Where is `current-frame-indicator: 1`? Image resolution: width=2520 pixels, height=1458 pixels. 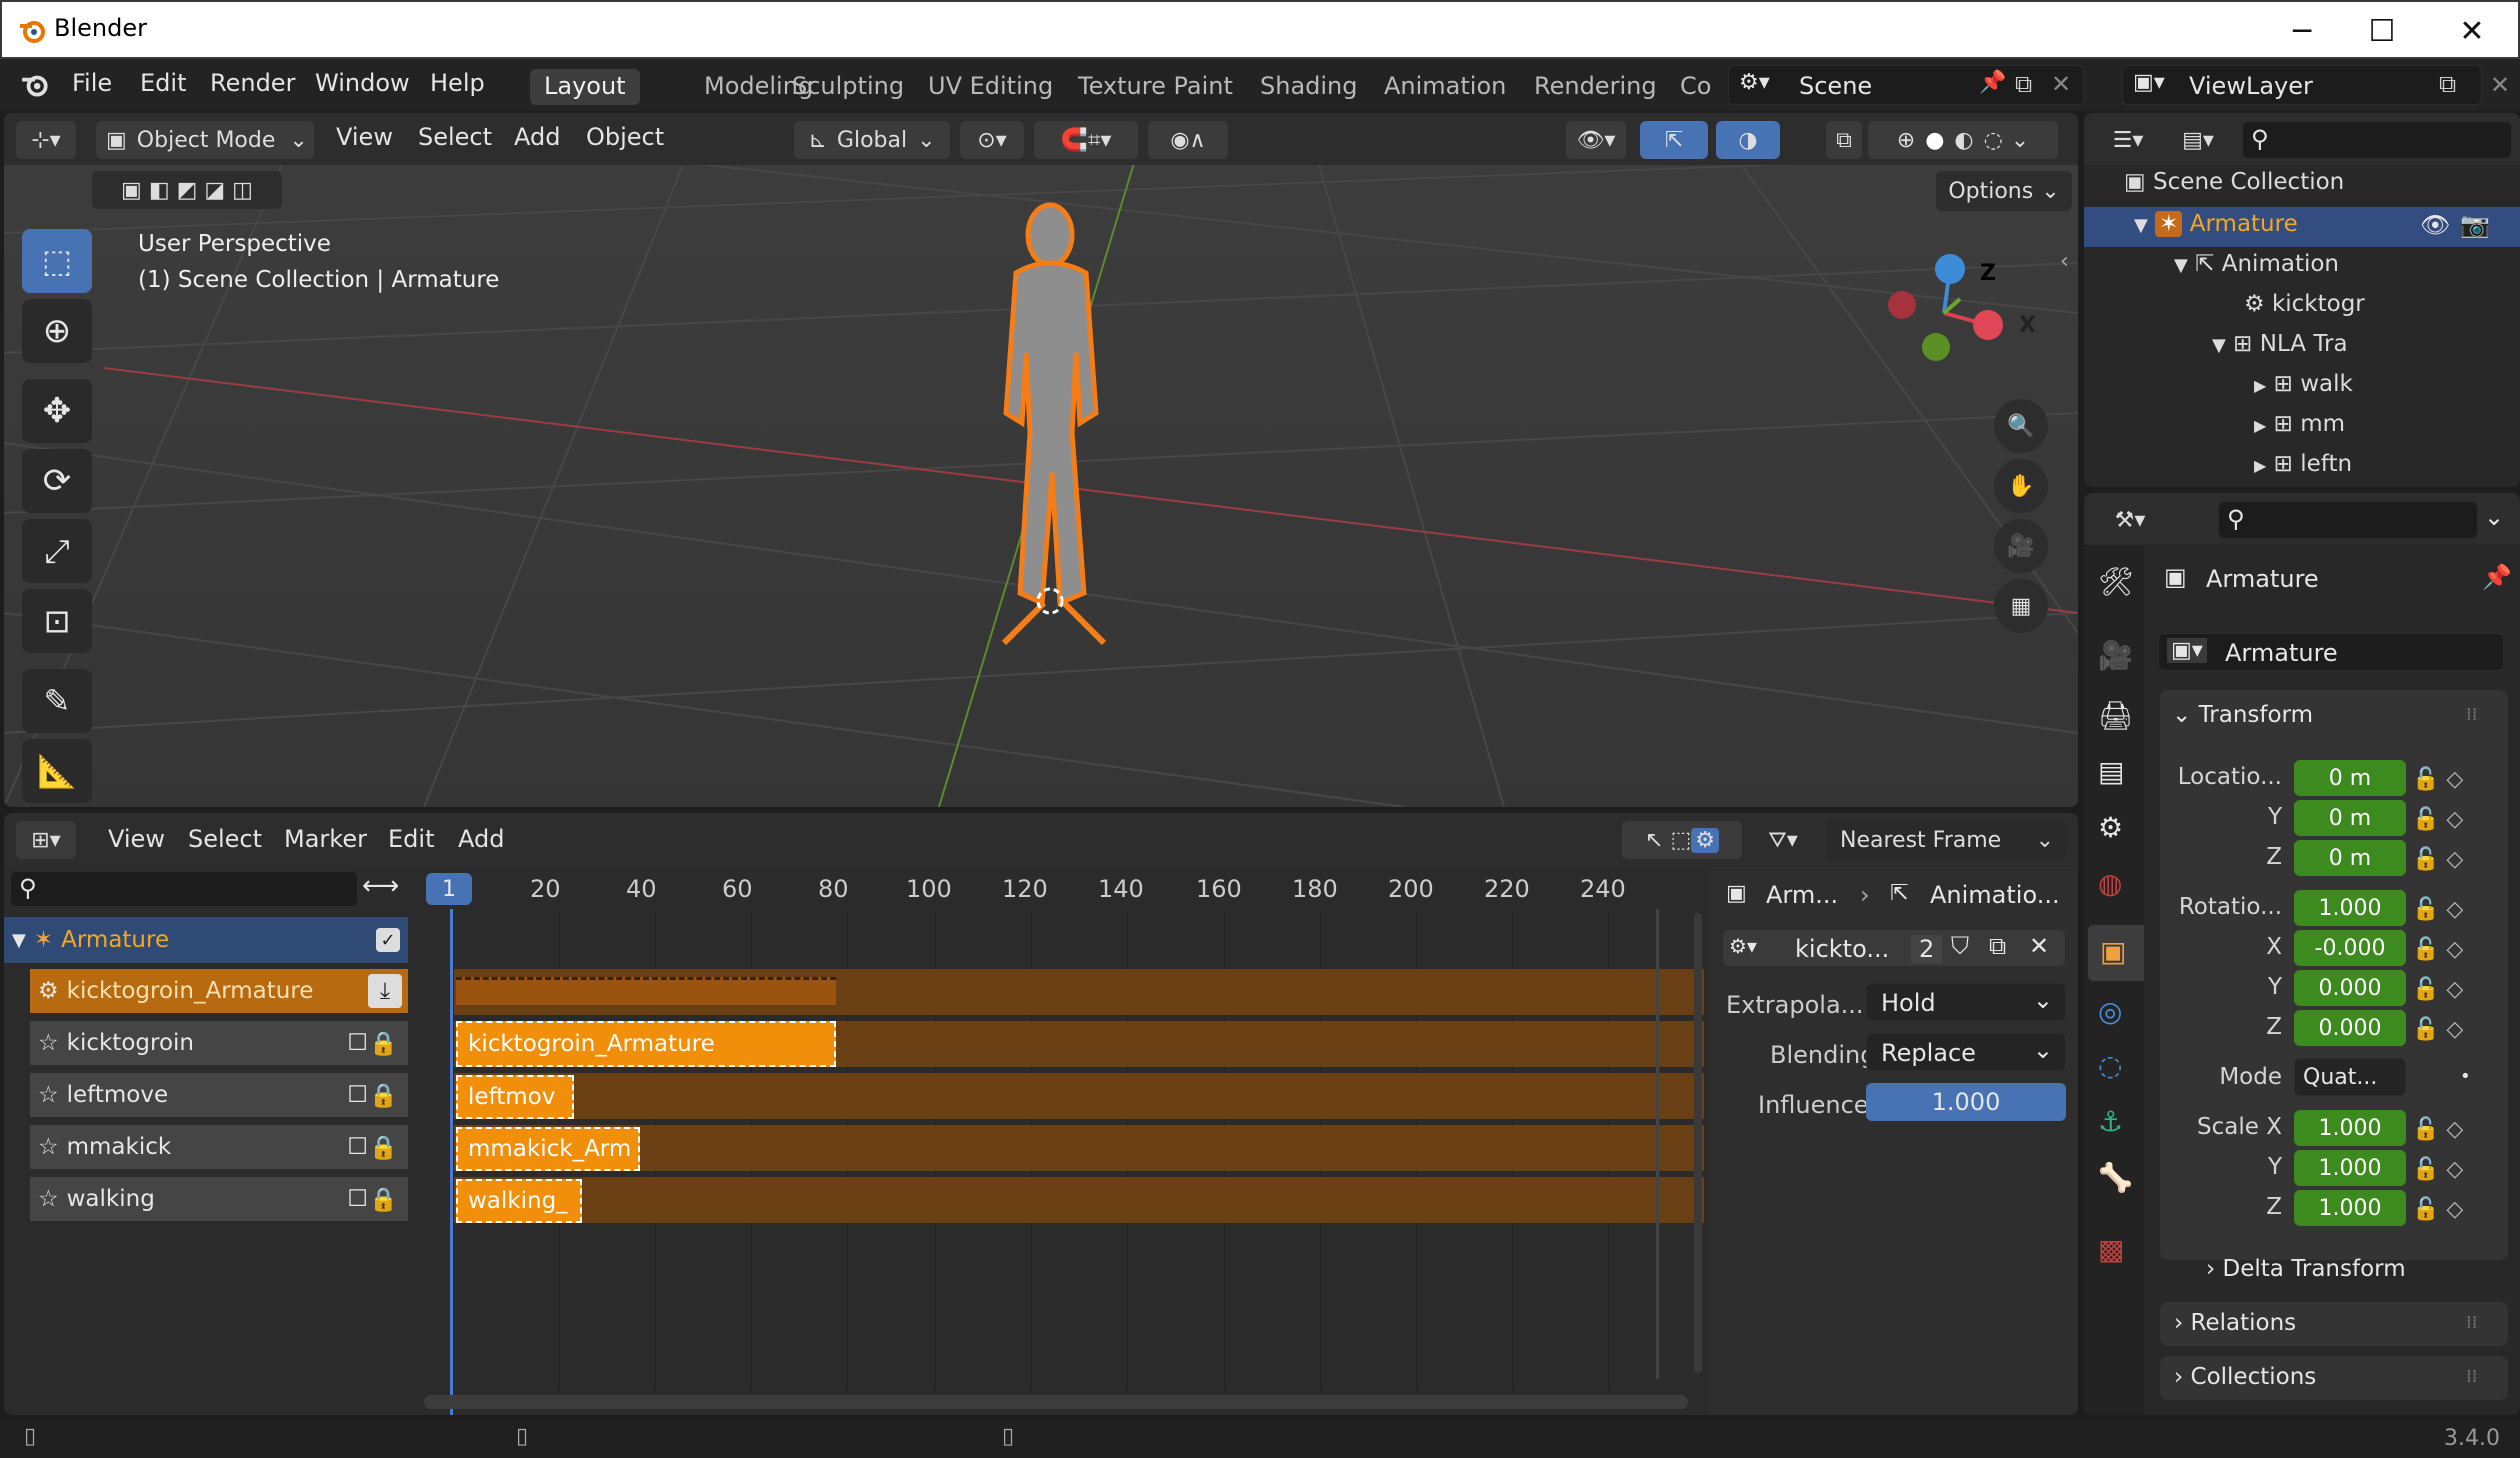 current-frame-indicator: 1 is located at coordinates (449, 889).